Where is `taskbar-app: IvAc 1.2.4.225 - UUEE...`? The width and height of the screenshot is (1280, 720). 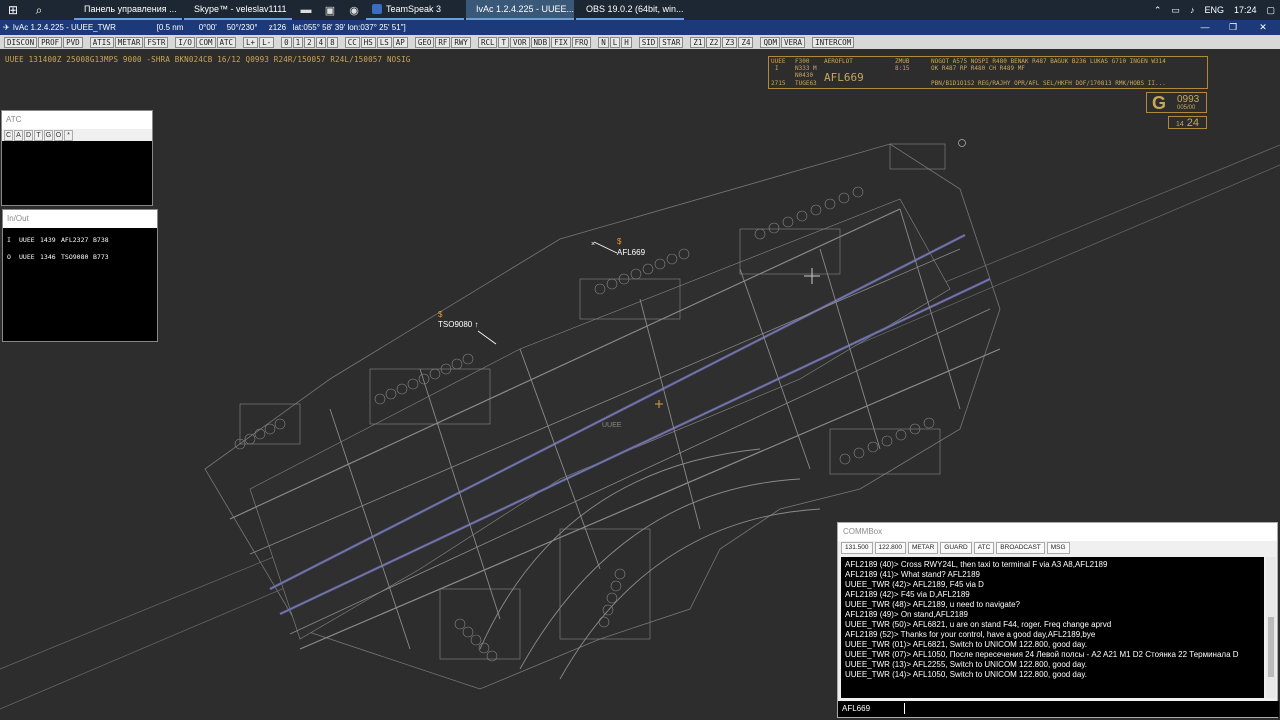 taskbar-app: IvAc 1.2.4.225 - UUEE... is located at coordinates (520, 10).